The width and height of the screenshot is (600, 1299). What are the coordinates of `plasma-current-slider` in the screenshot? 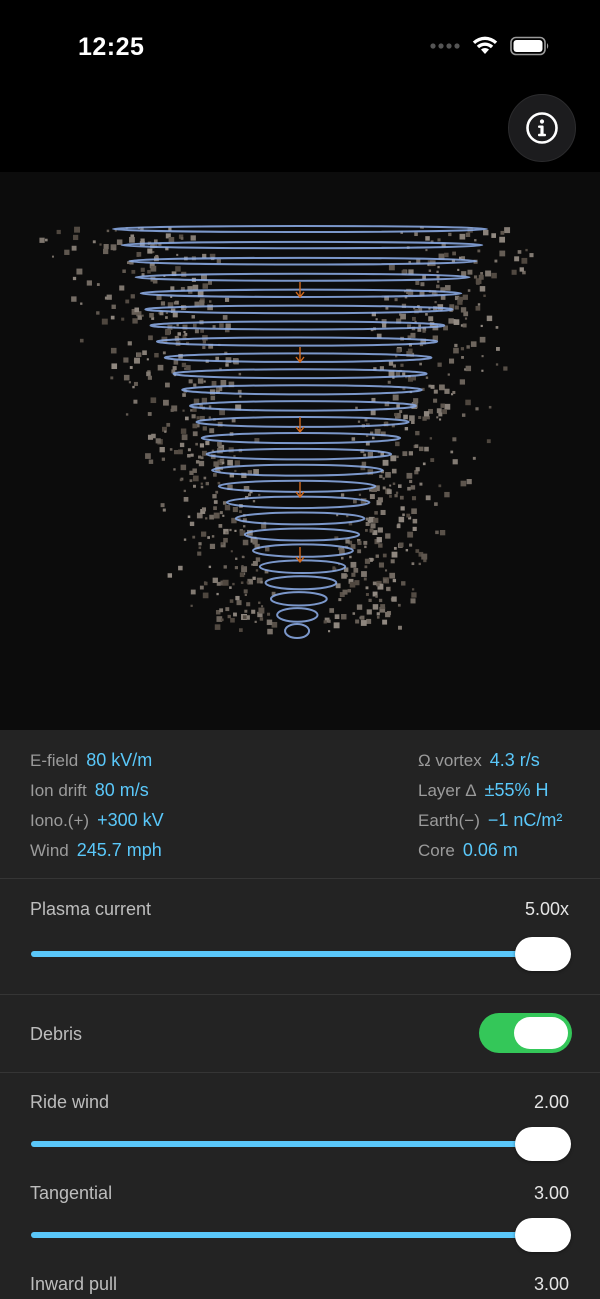 It's located at (301, 954).